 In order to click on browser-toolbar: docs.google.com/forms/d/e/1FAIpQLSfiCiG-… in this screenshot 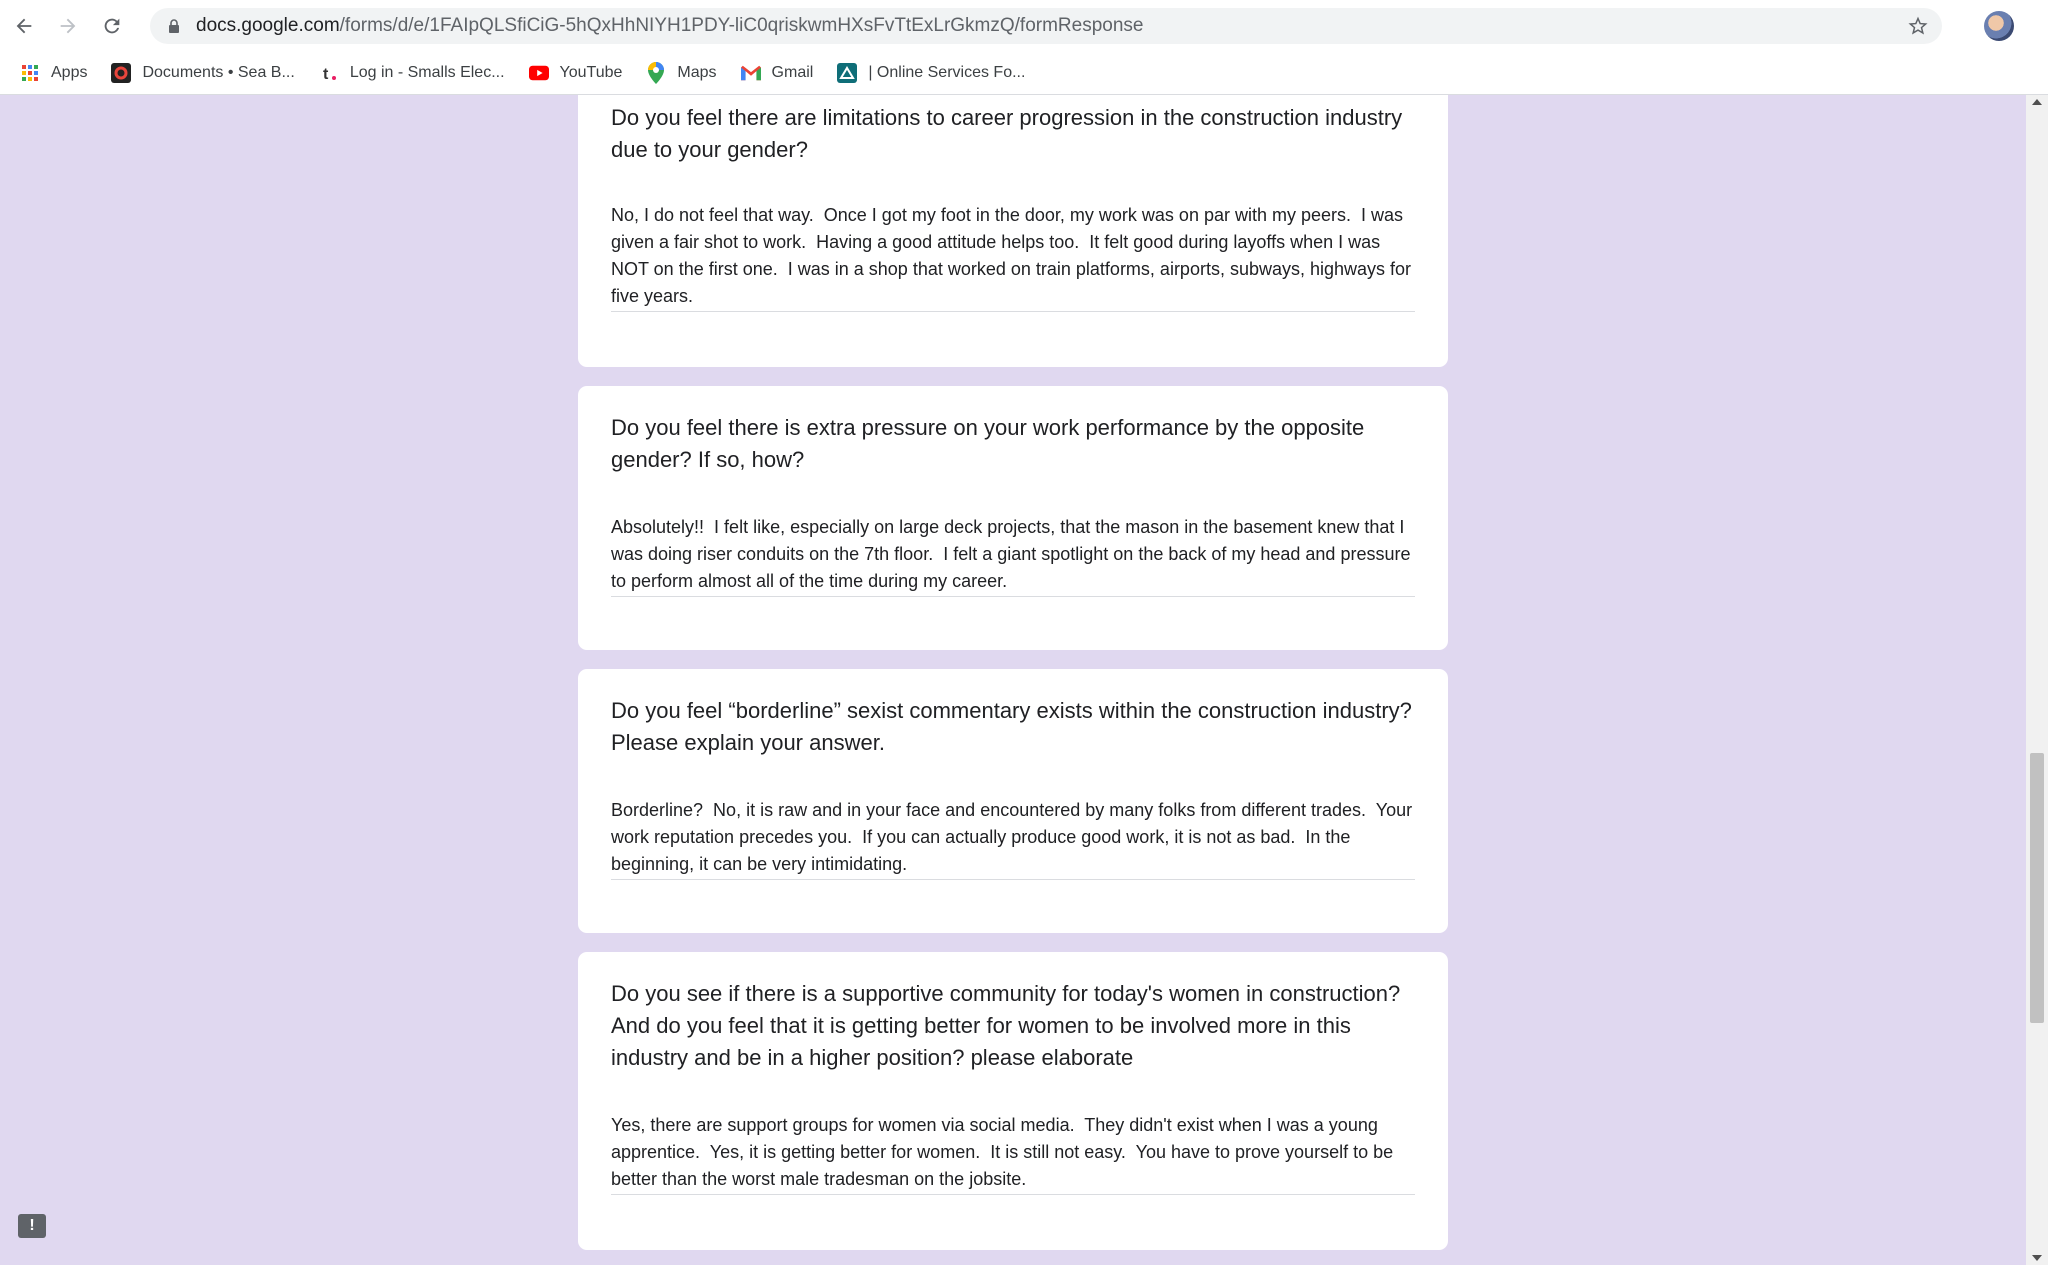, I will do `click(1024, 26)`.